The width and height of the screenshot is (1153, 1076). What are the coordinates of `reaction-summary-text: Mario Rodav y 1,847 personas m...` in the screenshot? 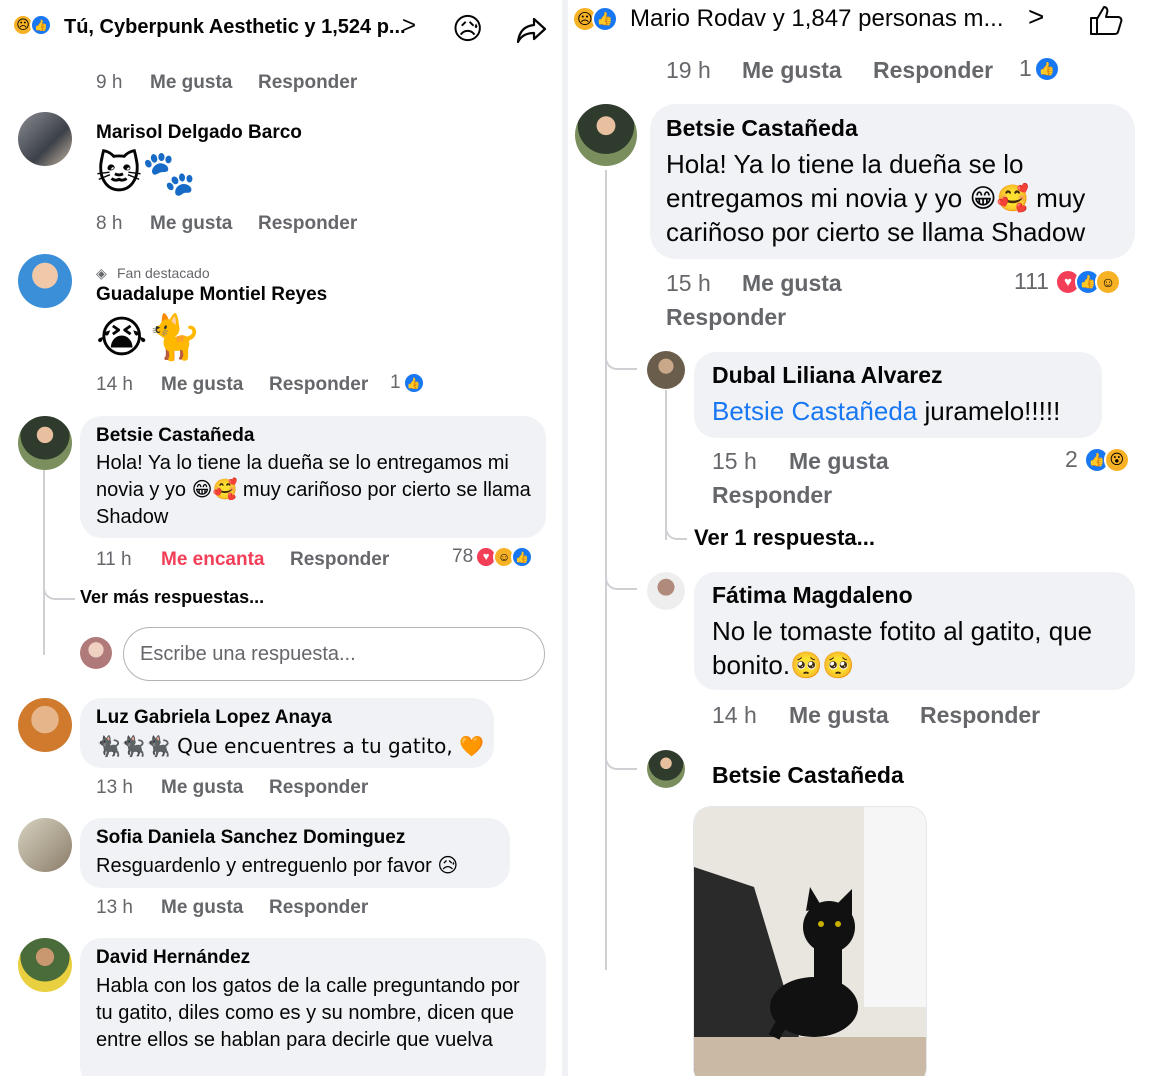 It's located at (817, 19).